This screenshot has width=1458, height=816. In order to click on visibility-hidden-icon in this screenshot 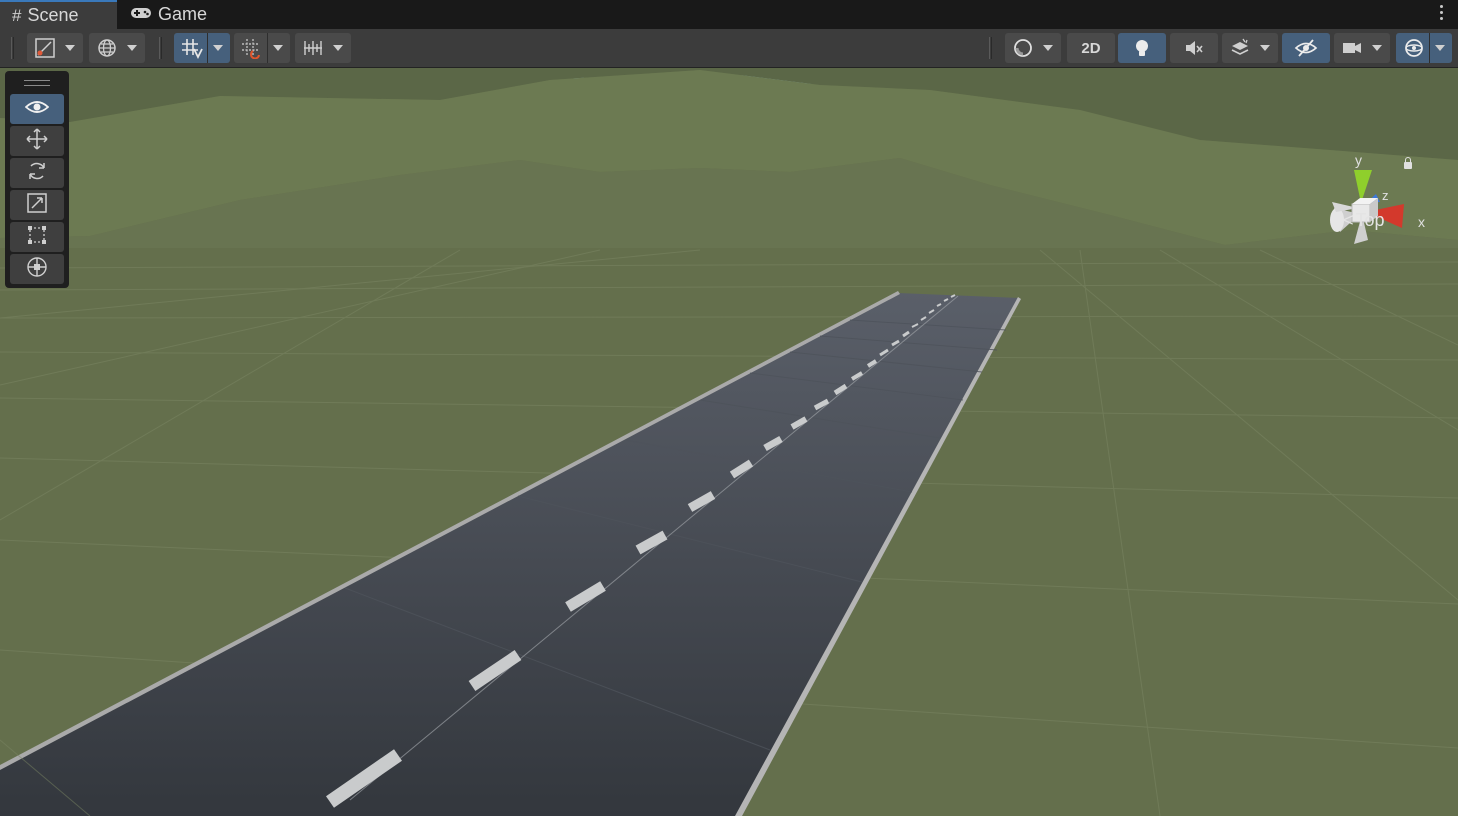, I will do `click(1306, 48)`.